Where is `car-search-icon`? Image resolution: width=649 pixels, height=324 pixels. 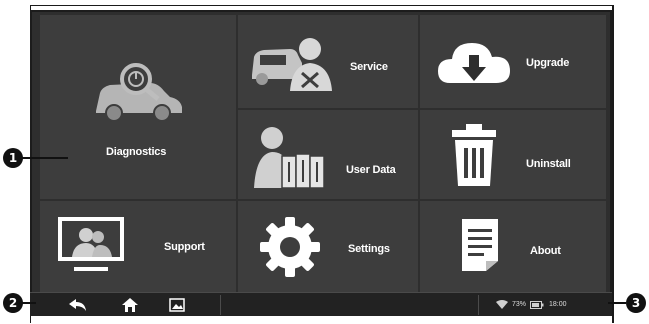 car-search-icon is located at coordinates (139, 92).